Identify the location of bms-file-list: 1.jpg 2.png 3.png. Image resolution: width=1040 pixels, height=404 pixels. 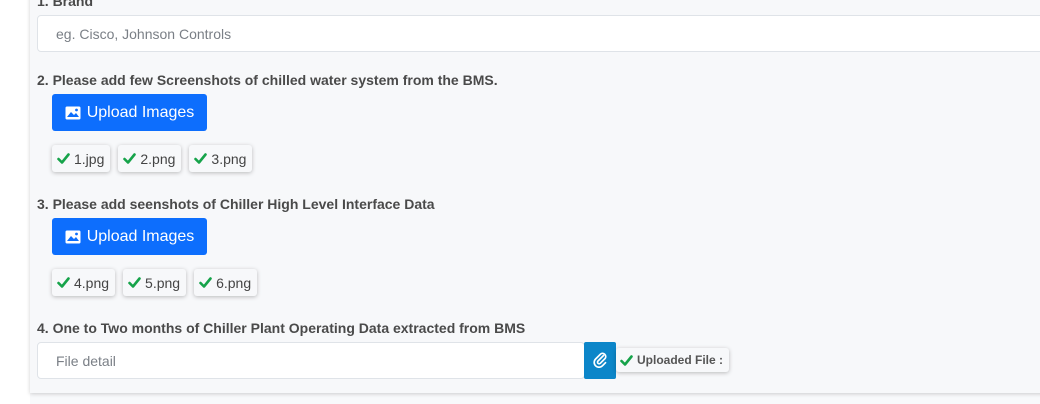
(152, 158).